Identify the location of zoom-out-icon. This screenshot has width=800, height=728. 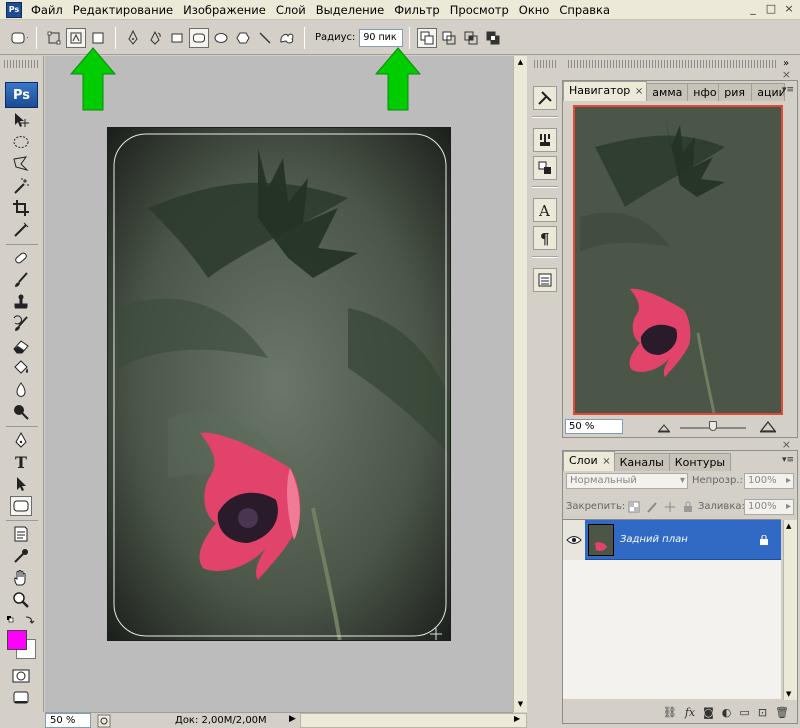
(664, 427).